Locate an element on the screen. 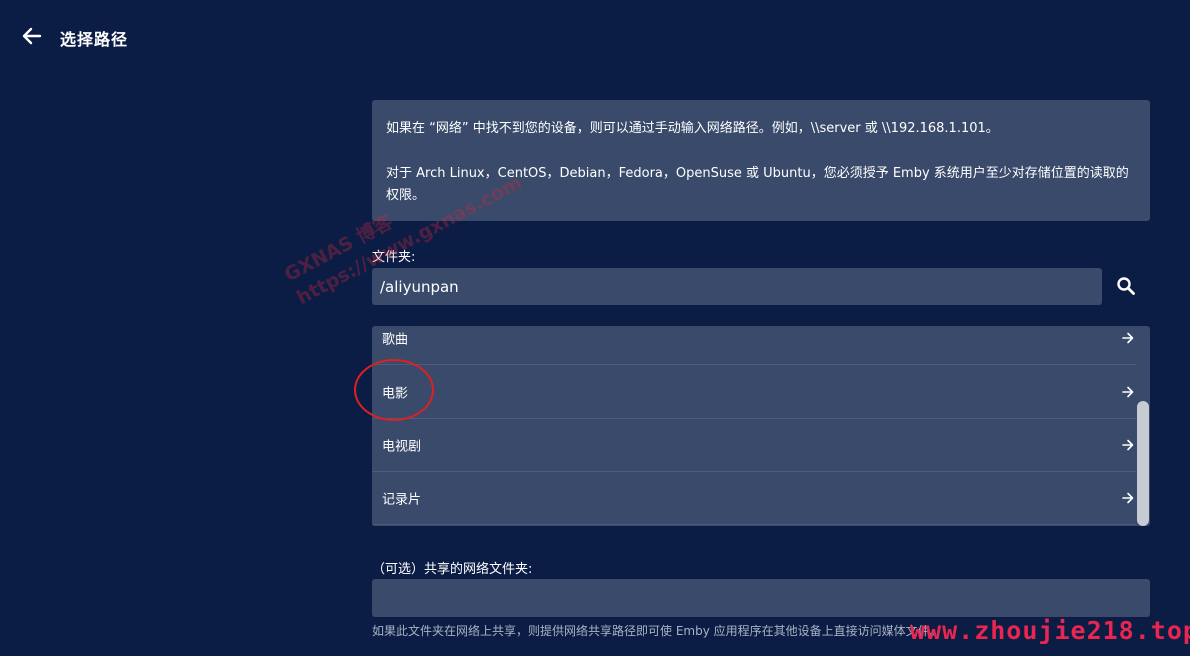 The height and width of the screenshot is (656, 1190). list-item-tv-series: 电视剧 is located at coordinates (754, 445).